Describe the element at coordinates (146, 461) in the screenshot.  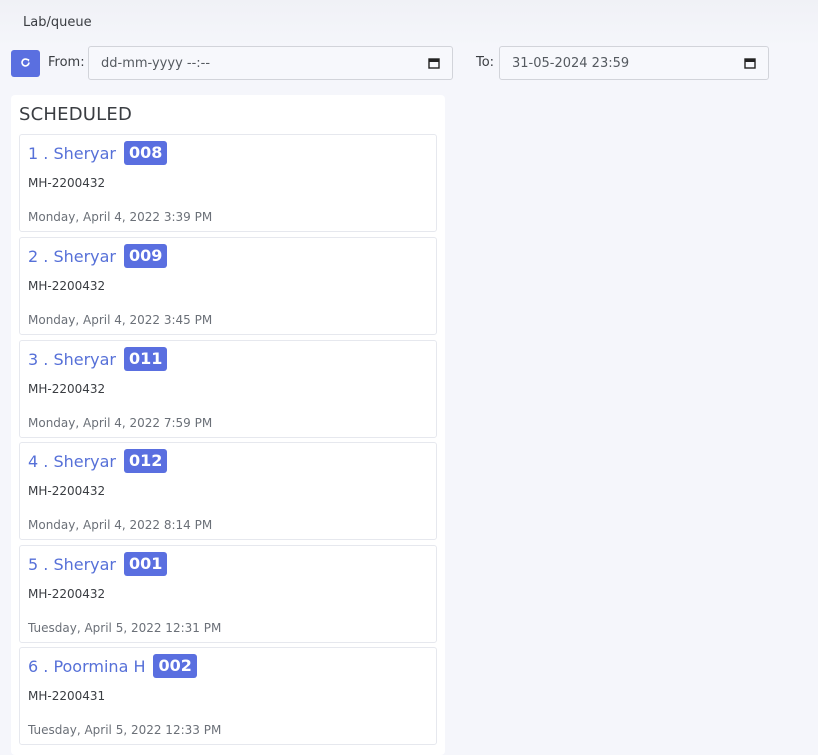
I see `token-badge: 012` at that location.